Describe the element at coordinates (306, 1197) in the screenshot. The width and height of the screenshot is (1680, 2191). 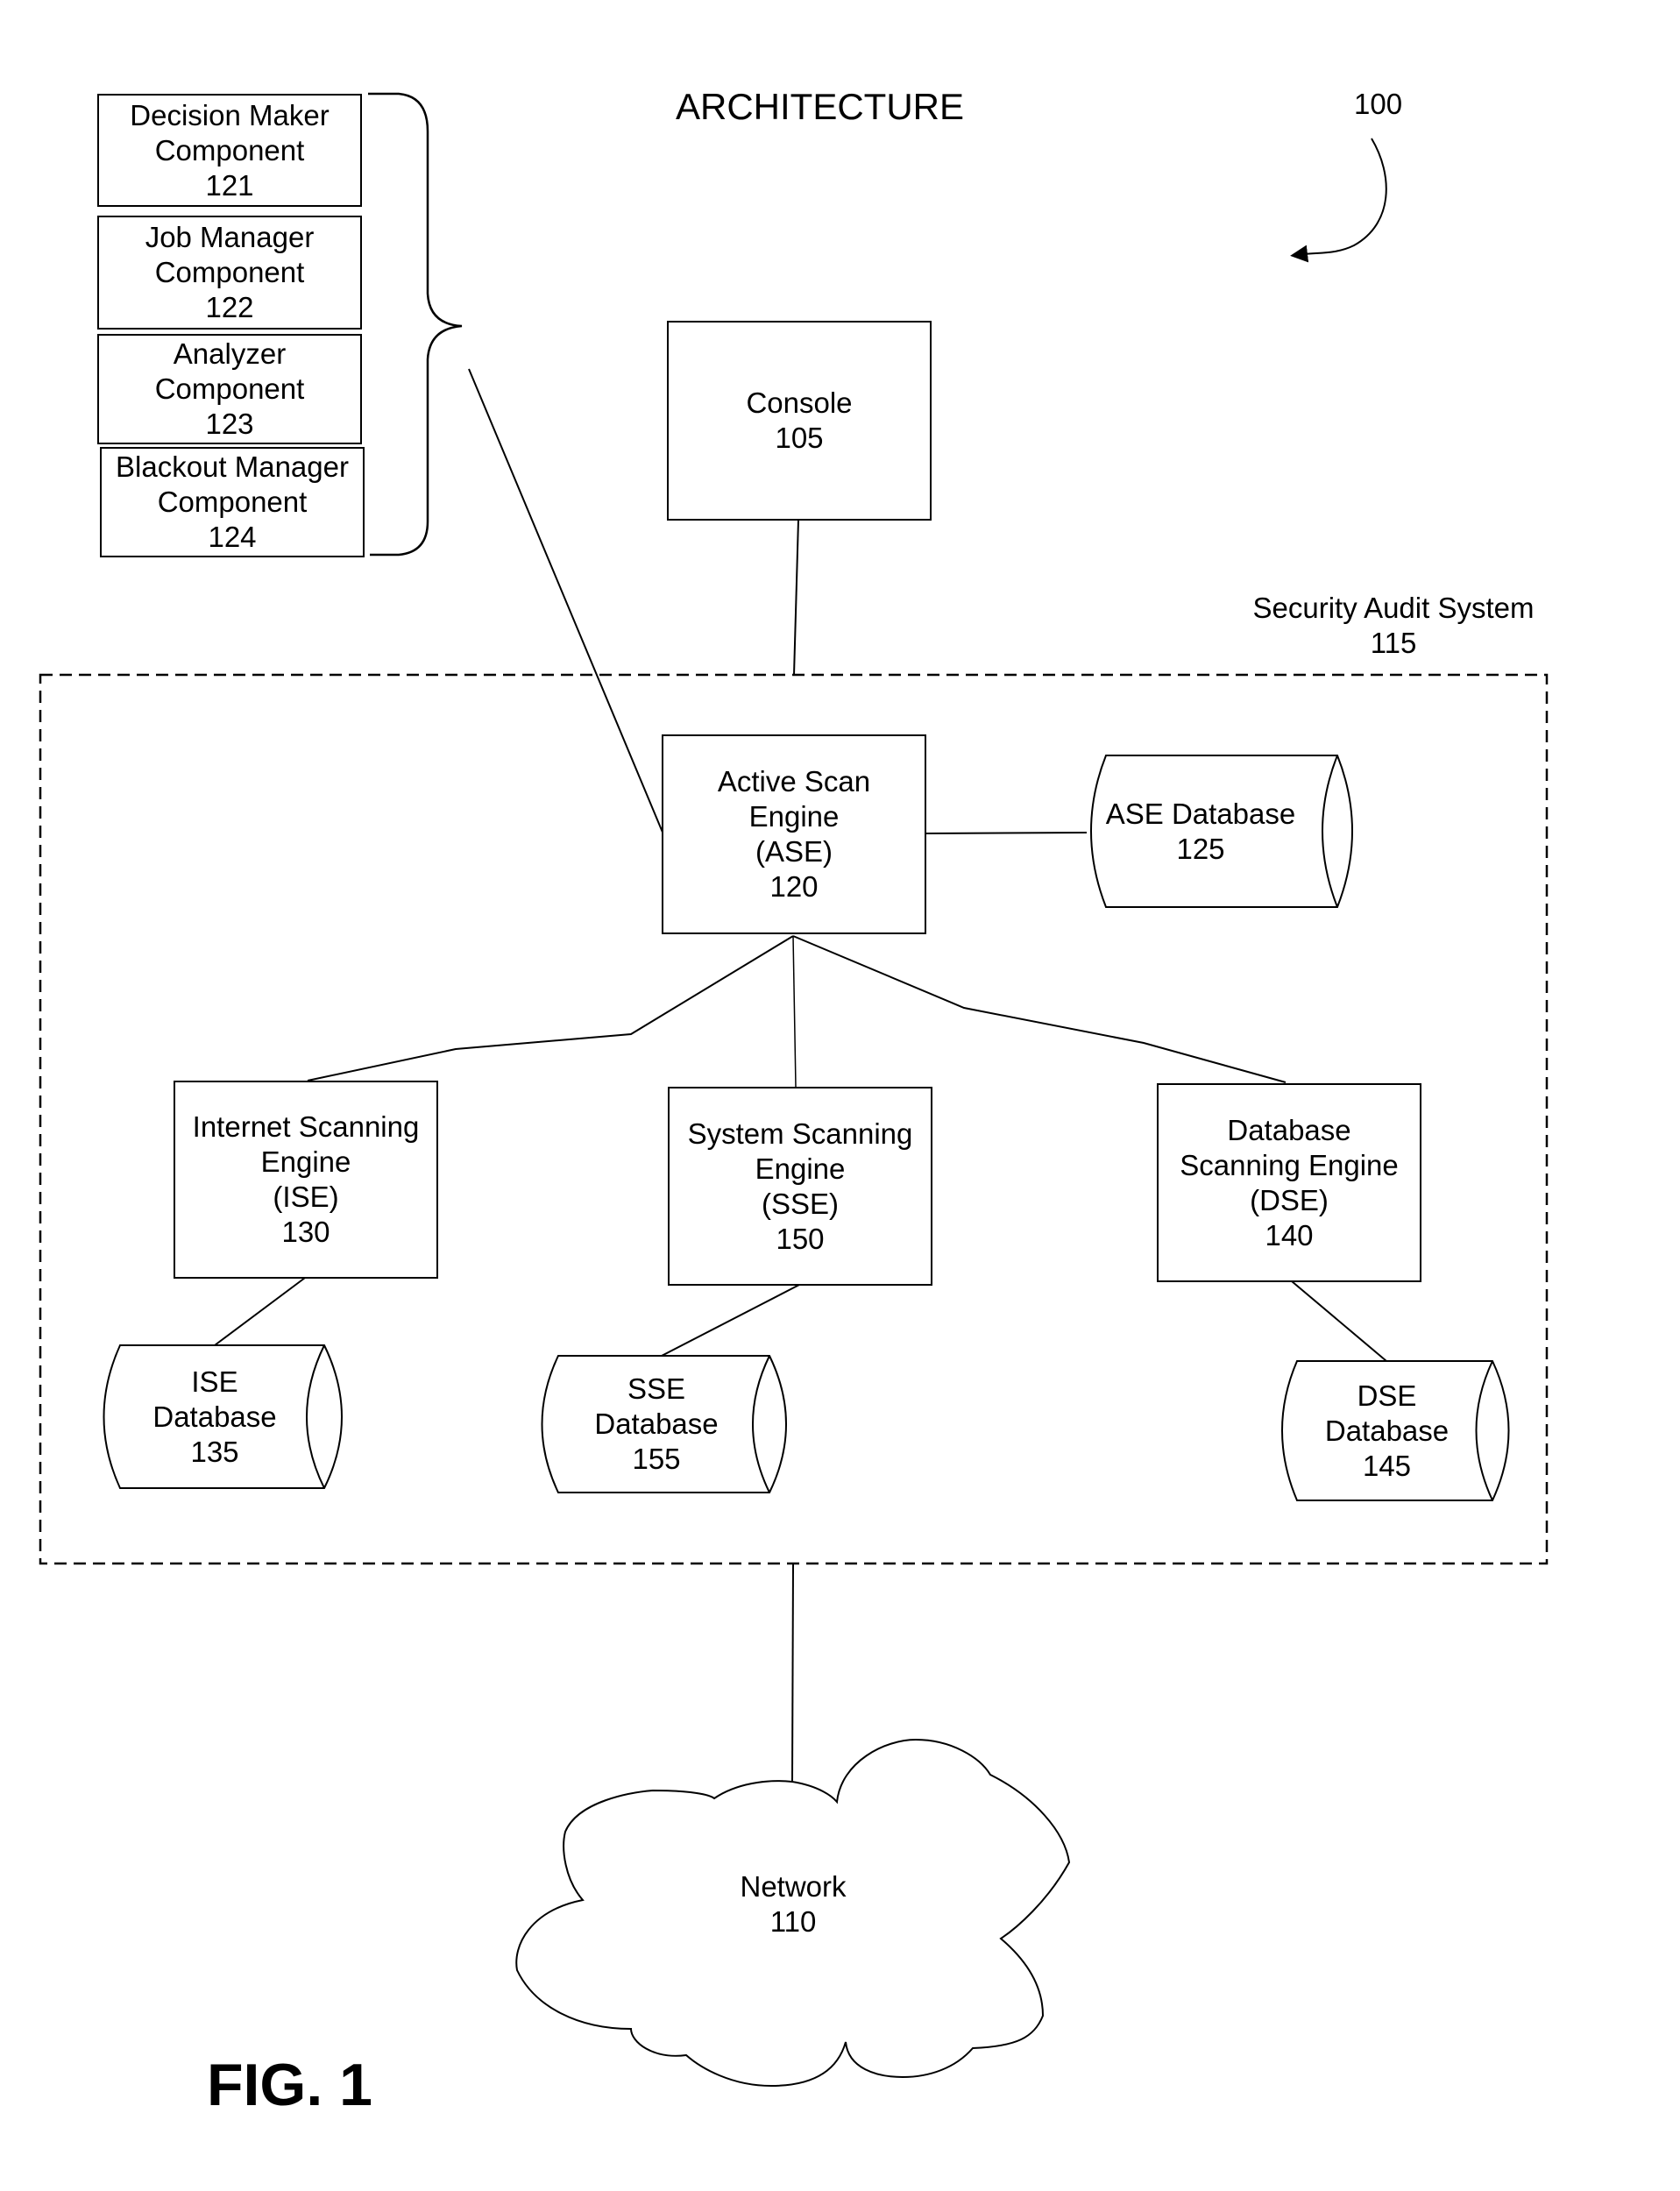
I see `ise-abbr: (ISE)` at that location.